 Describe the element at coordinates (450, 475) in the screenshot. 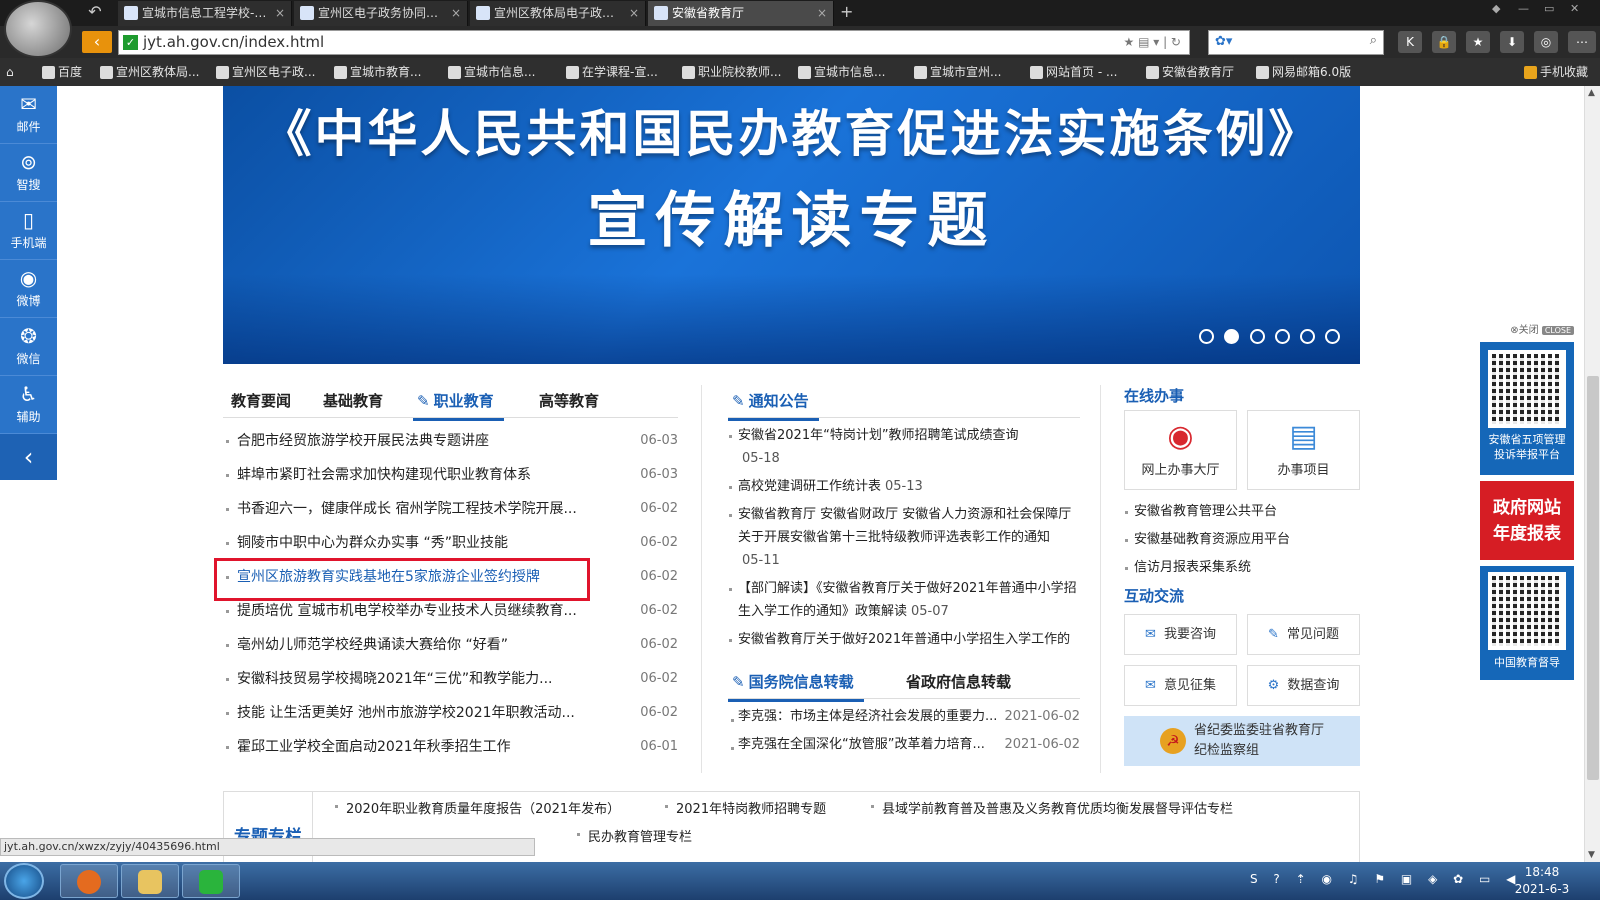

I see `news-item: 蚌埠市紧盯社会需求加快构建现代职业教育体系 06-03` at that location.